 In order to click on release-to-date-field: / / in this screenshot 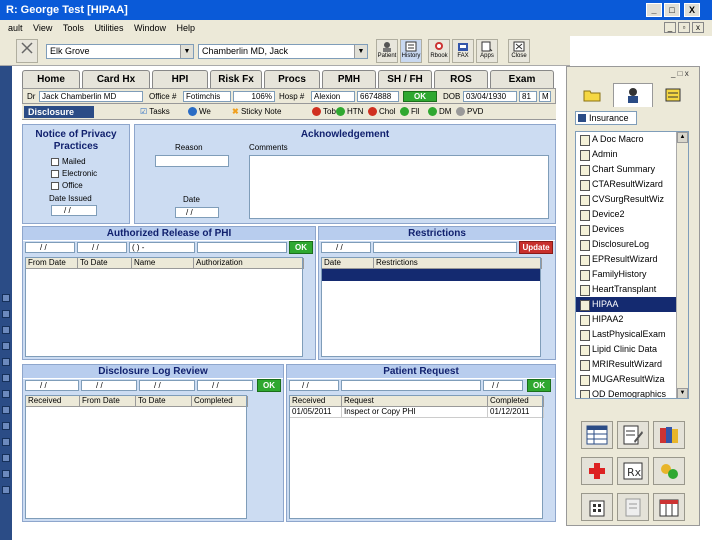, I will do `click(102, 247)`.